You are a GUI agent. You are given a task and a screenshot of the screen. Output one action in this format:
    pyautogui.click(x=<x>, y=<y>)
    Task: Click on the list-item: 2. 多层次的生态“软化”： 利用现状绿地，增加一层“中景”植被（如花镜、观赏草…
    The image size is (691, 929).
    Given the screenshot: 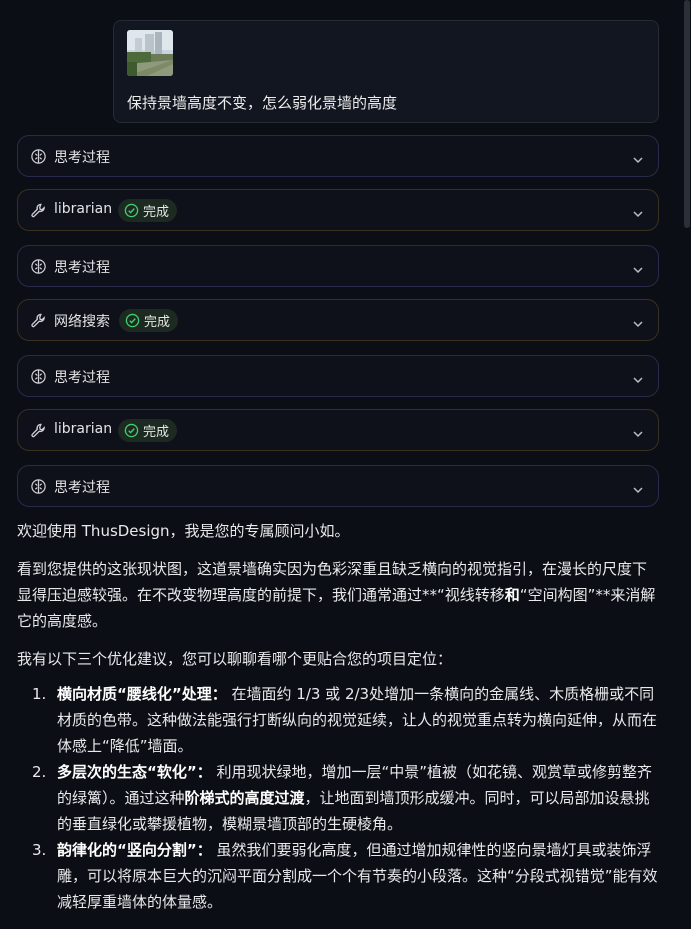 What is the action you would take?
    pyautogui.click(x=339, y=798)
    